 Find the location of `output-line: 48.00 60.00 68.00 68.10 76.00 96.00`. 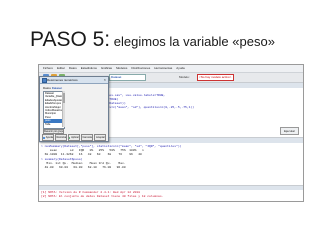

output-line: 48.00 60.00 68.00 68.10 76.00 96.00 is located at coordinates (83, 167).